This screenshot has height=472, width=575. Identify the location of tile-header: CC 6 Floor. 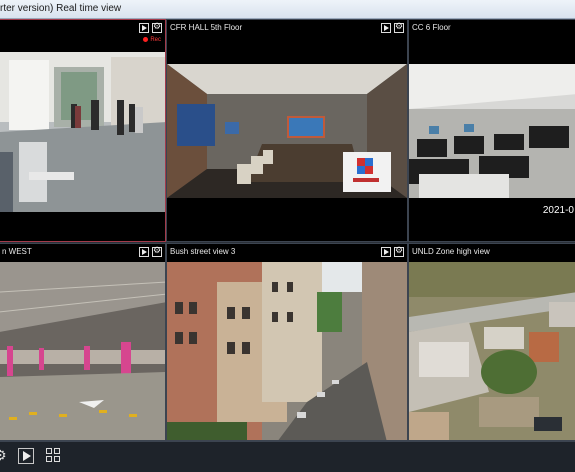
(492, 29).